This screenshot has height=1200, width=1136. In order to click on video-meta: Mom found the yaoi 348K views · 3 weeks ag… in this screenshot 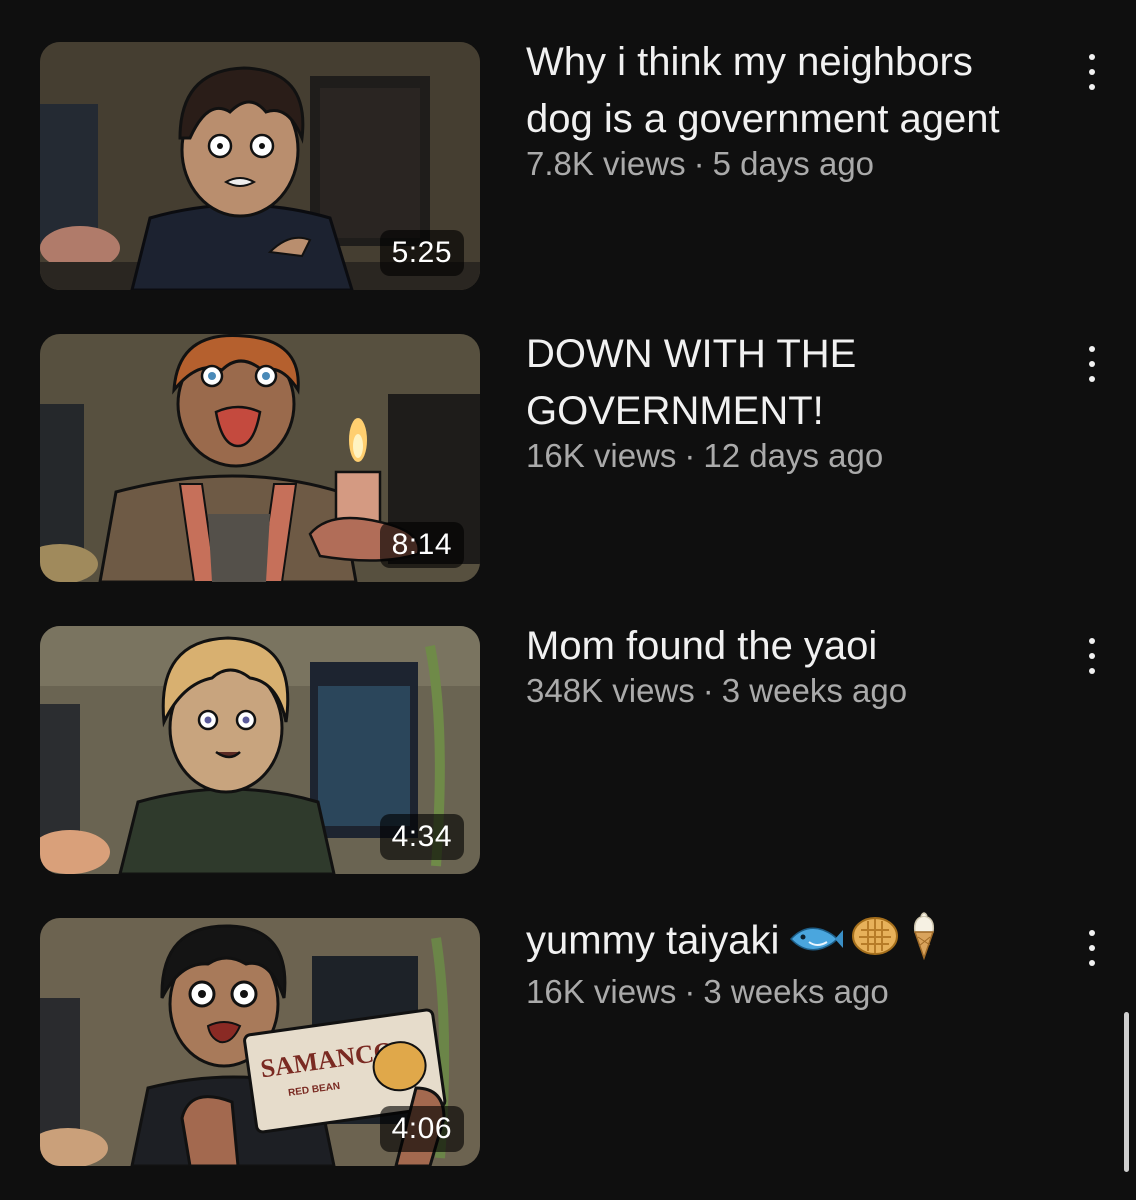, I will do `click(786, 667)`.